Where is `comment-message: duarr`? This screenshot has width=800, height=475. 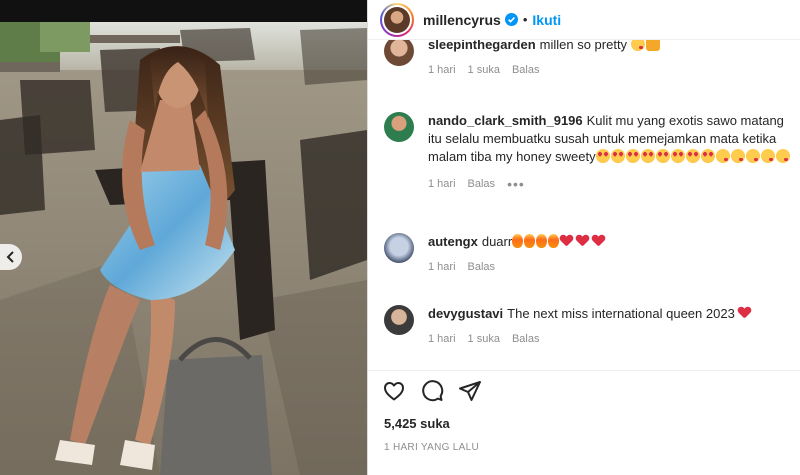 comment-message: duarr is located at coordinates (497, 241).